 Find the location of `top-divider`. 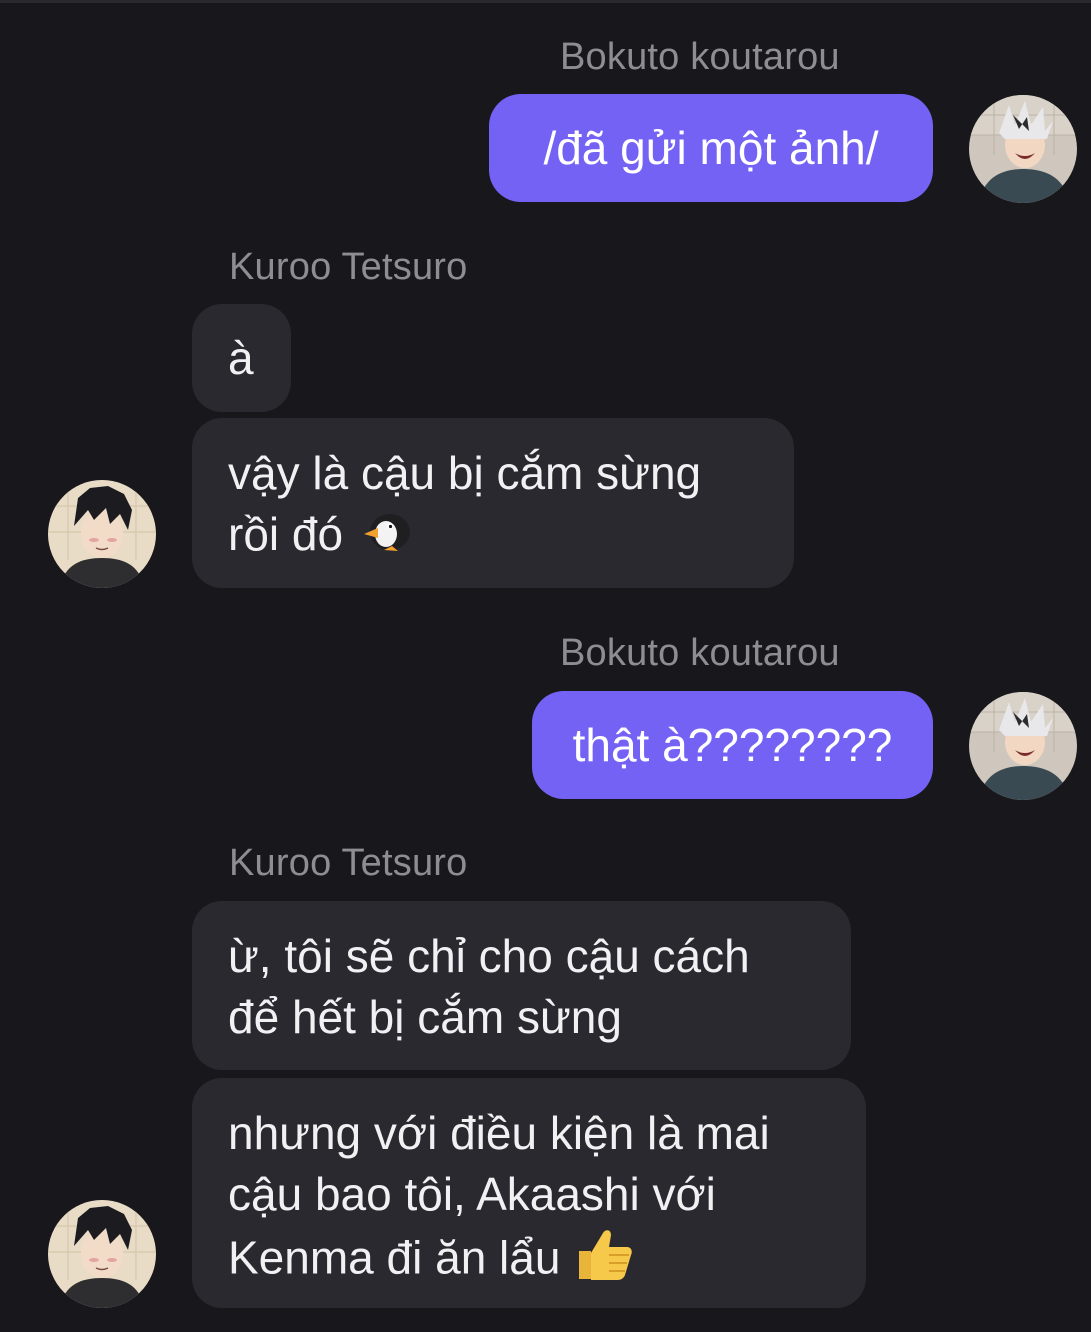

top-divider is located at coordinates (545, 1).